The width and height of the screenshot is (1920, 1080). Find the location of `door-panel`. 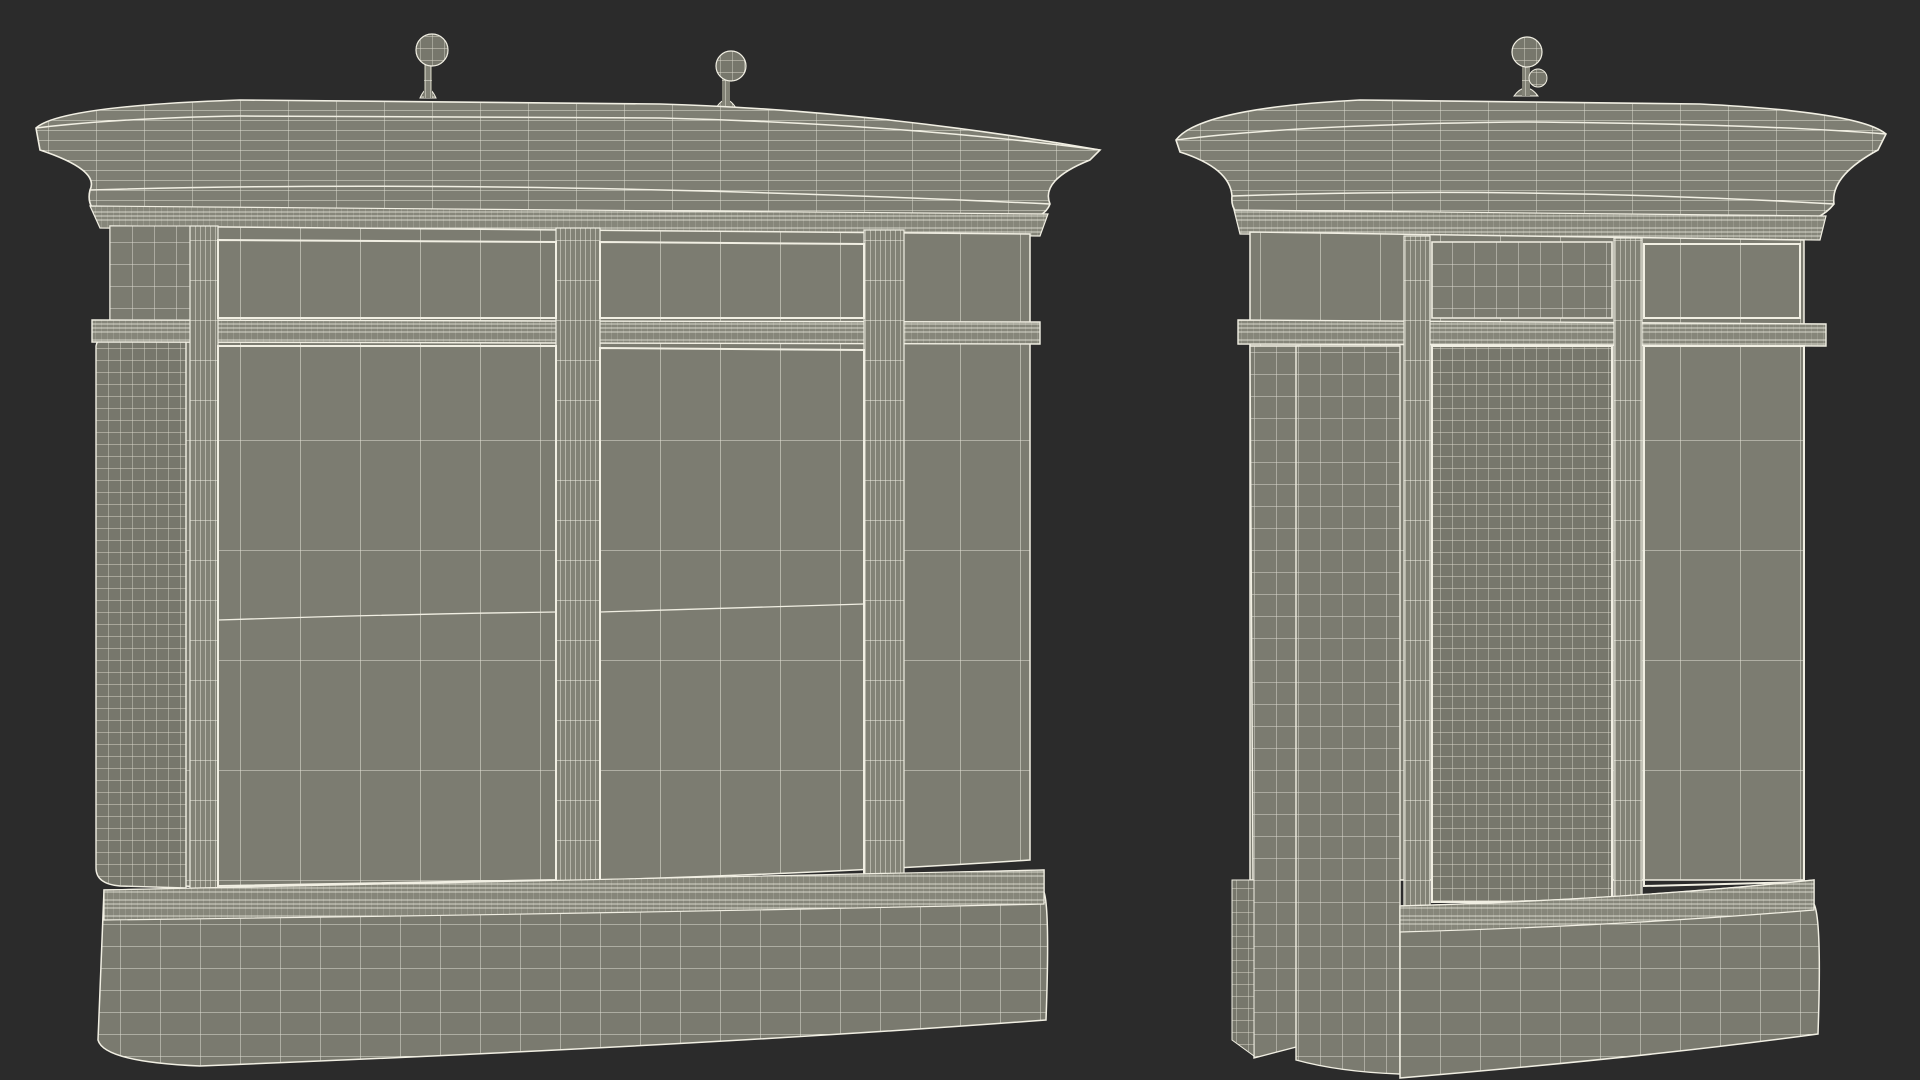

door-panel is located at coordinates (1348, 710).